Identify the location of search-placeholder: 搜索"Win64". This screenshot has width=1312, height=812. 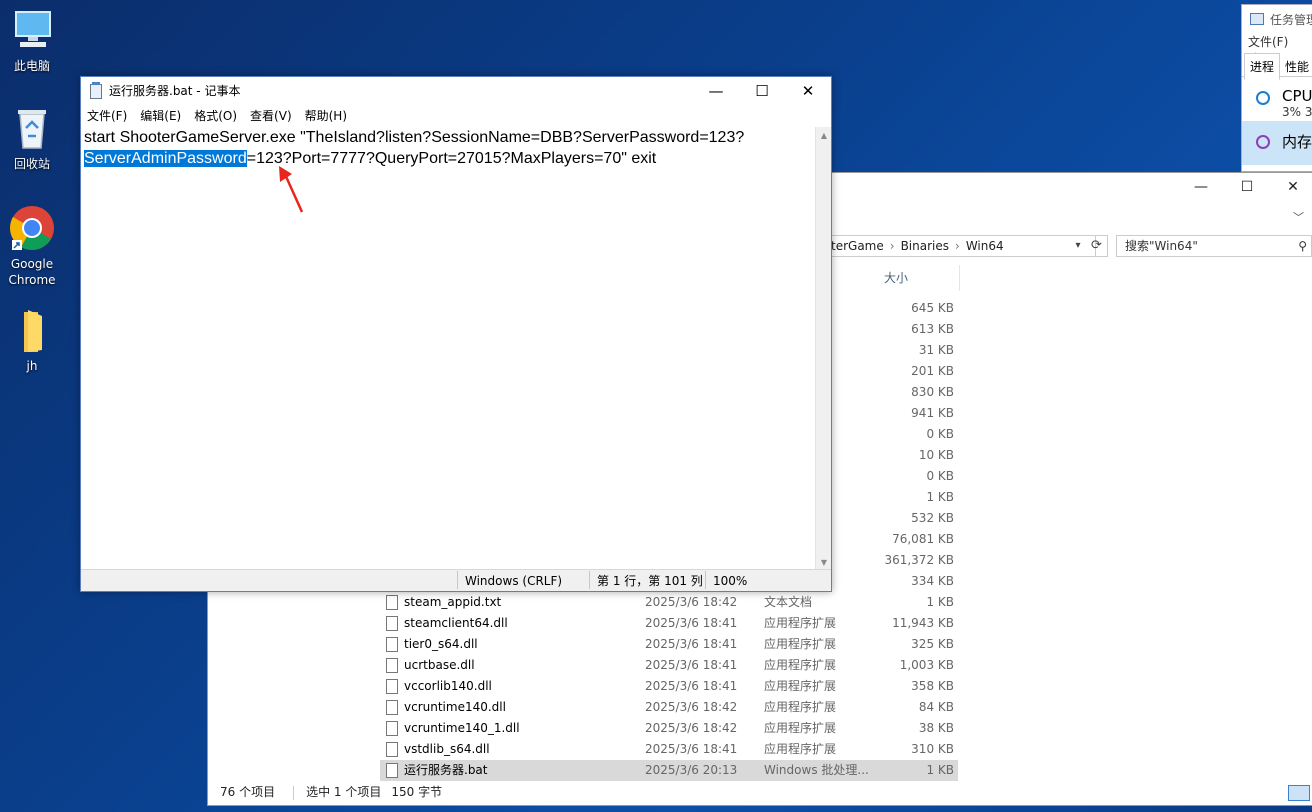
(1161, 246).